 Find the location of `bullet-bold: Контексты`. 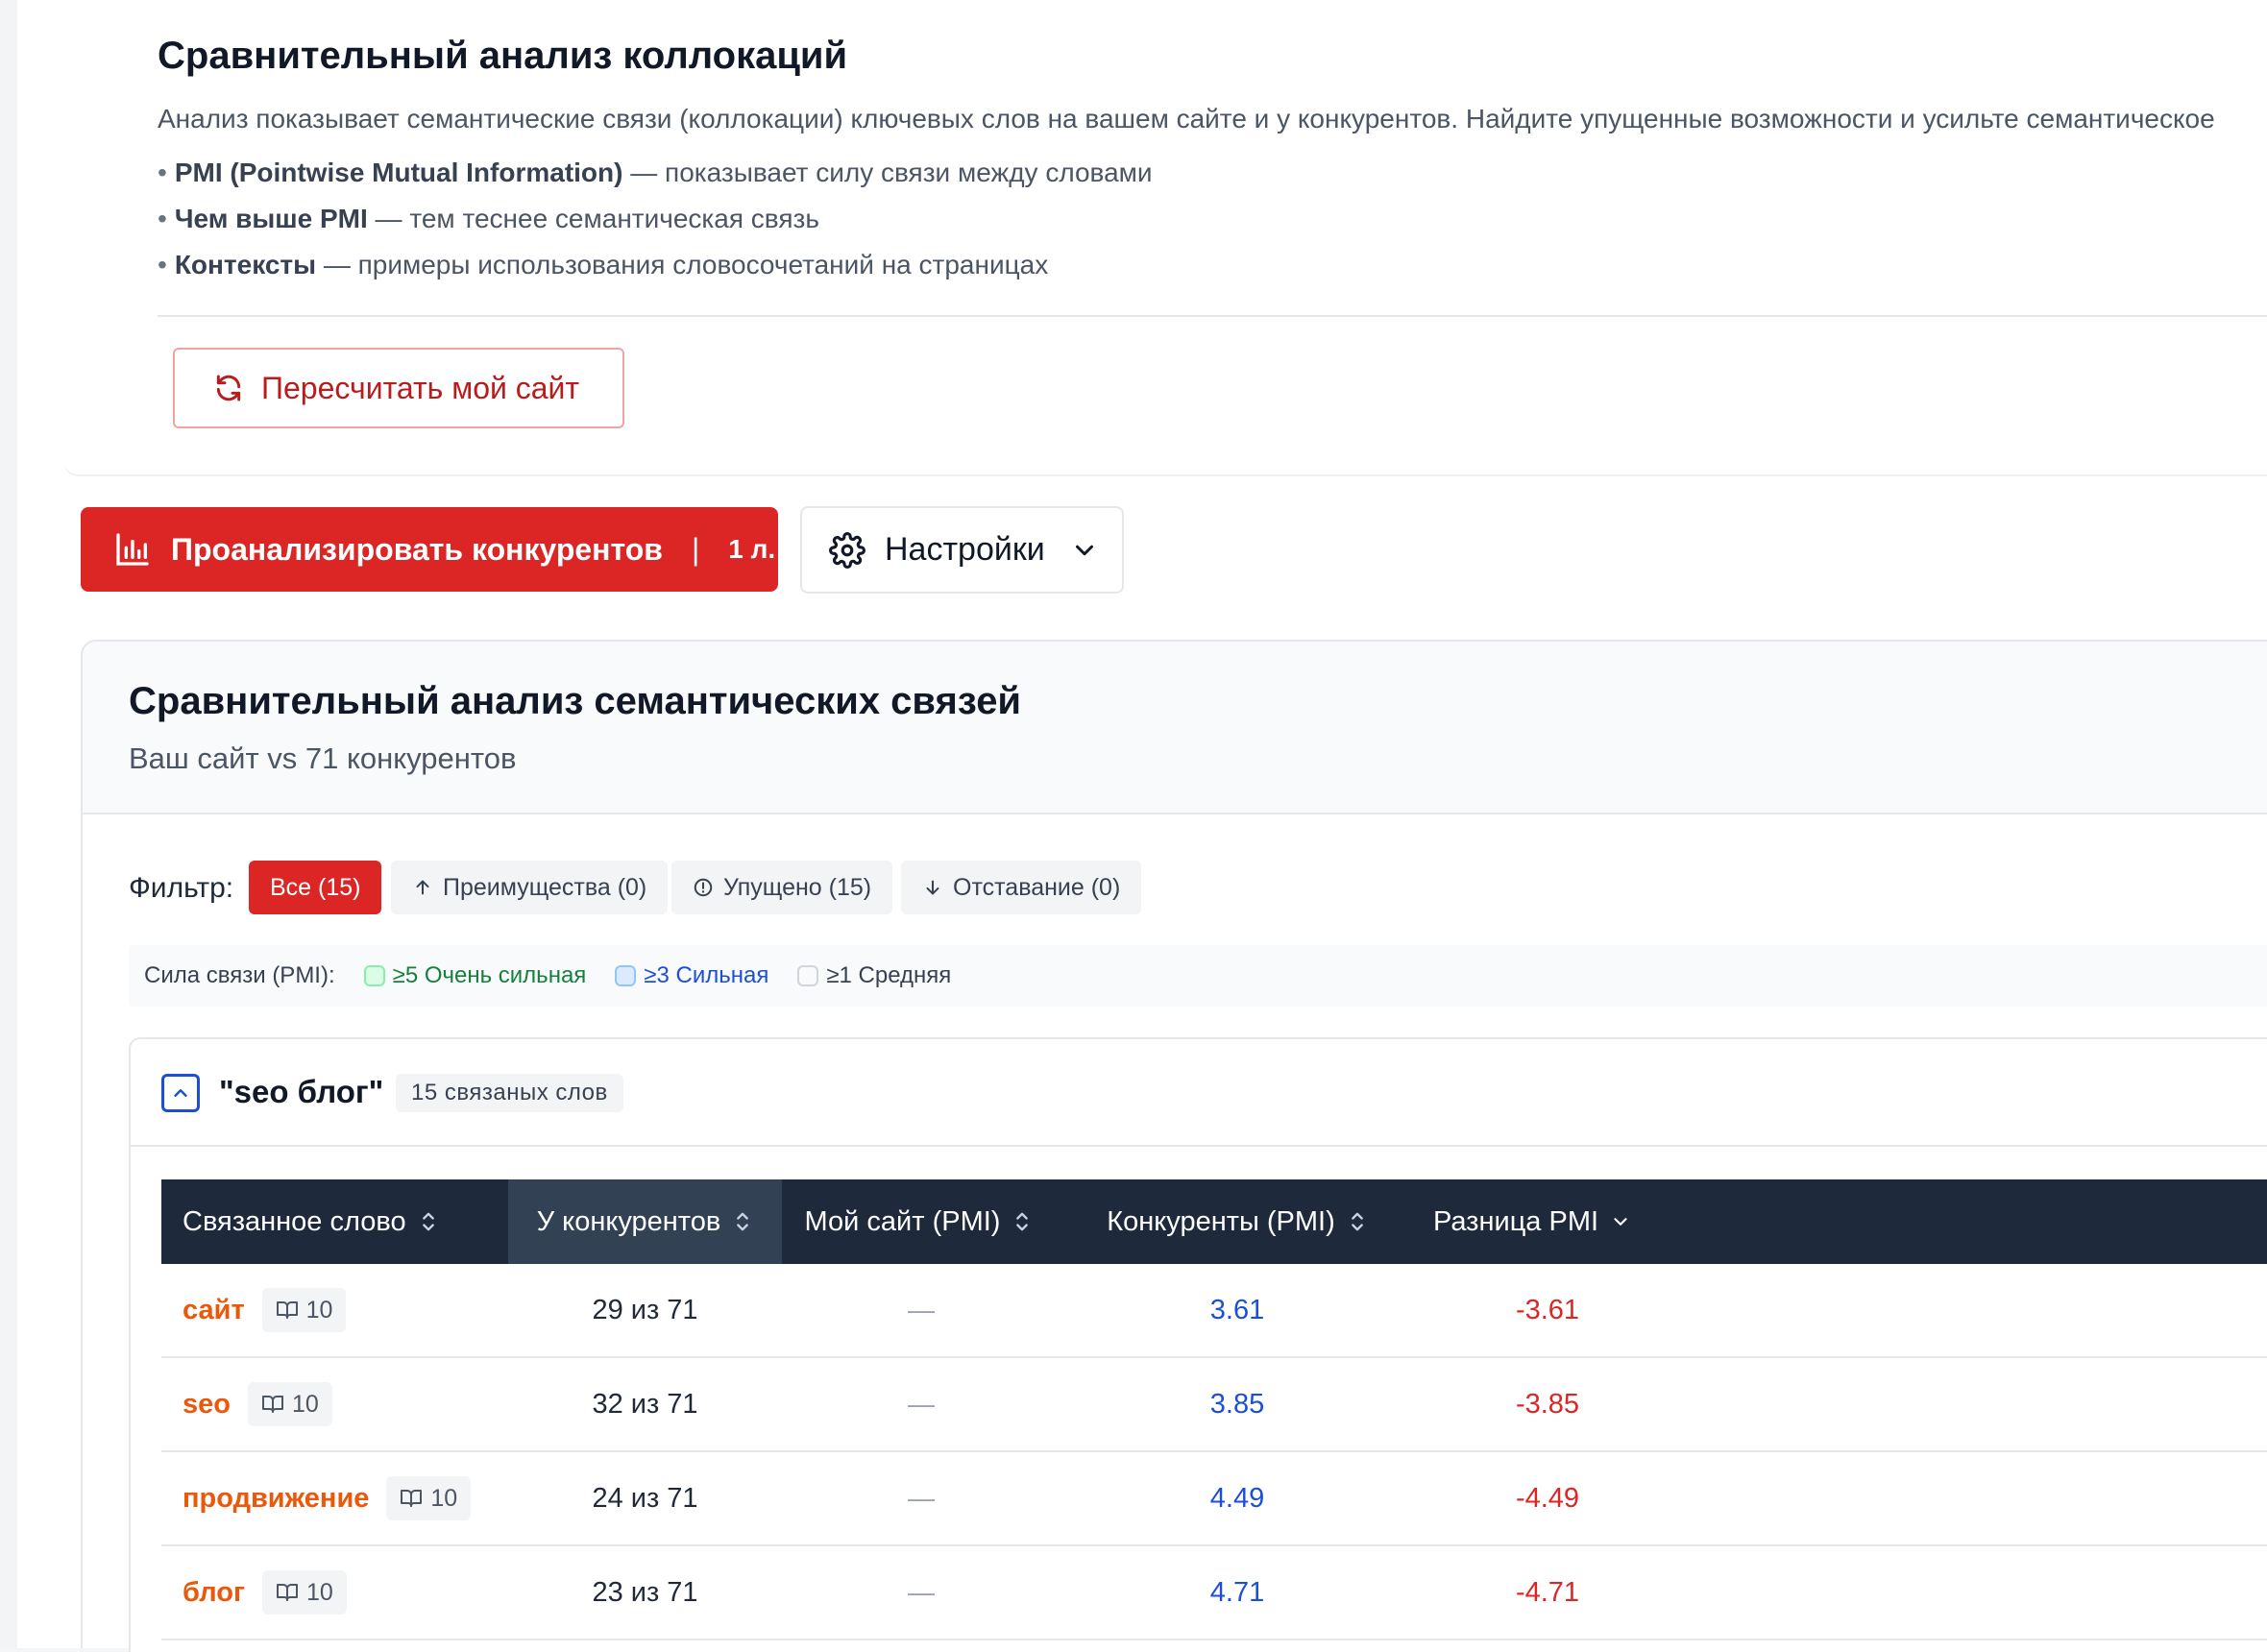

bullet-bold: Контексты is located at coordinates (245, 264).